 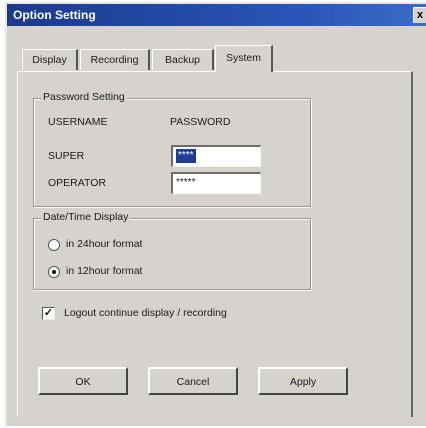 I want to click on ok-button: OK, so click(x=83, y=381).